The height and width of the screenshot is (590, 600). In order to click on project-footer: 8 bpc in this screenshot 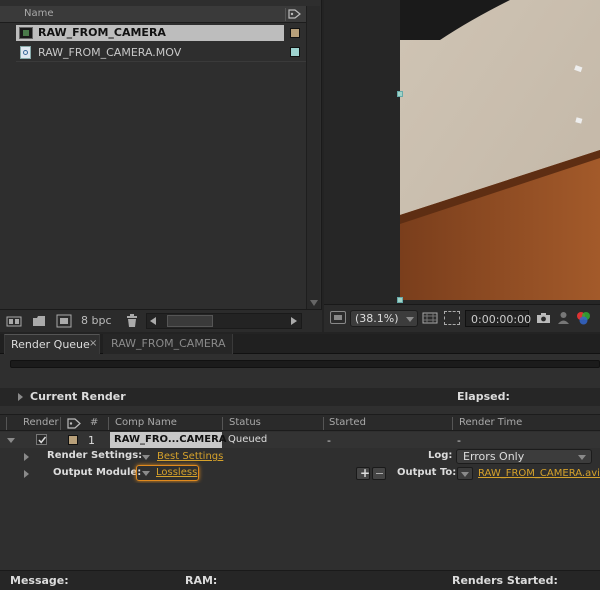, I will do `click(161, 320)`.